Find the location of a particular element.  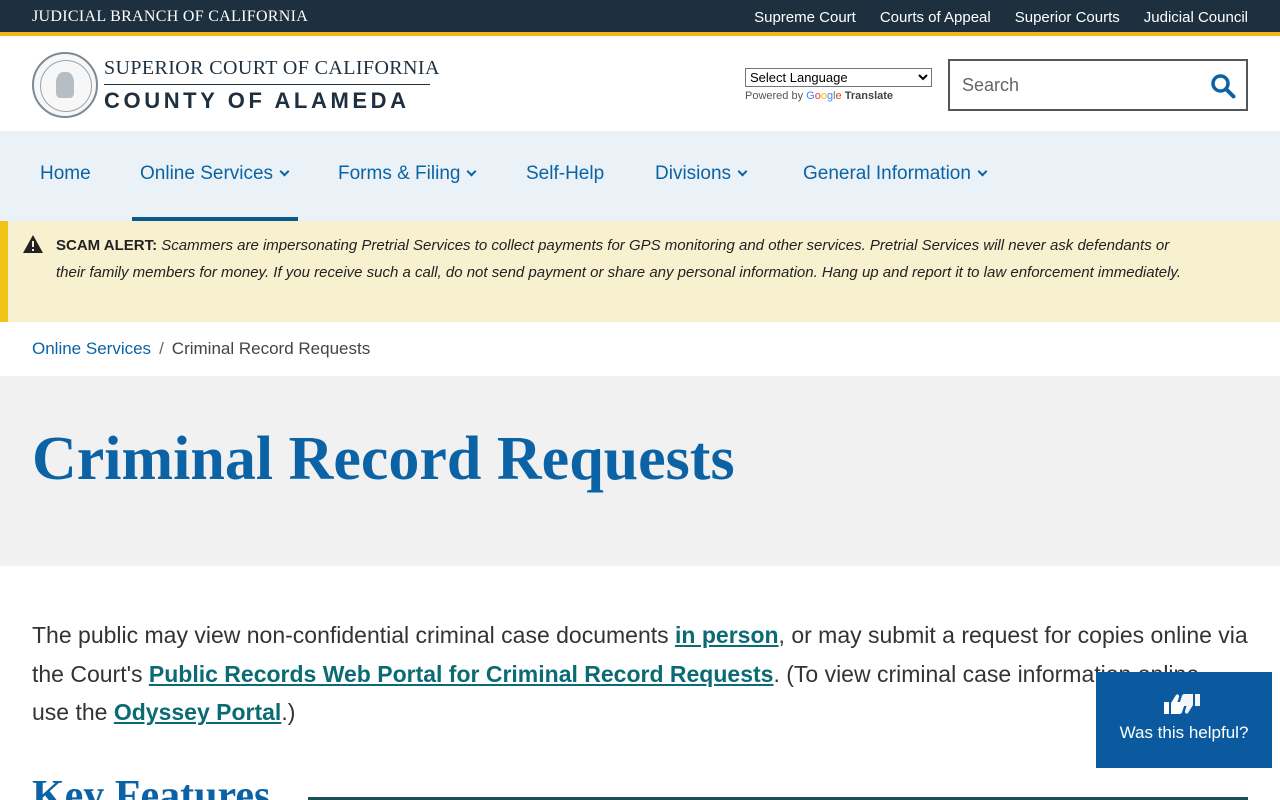

powered-by-google: Powered by Google Translate is located at coordinates (819, 96).